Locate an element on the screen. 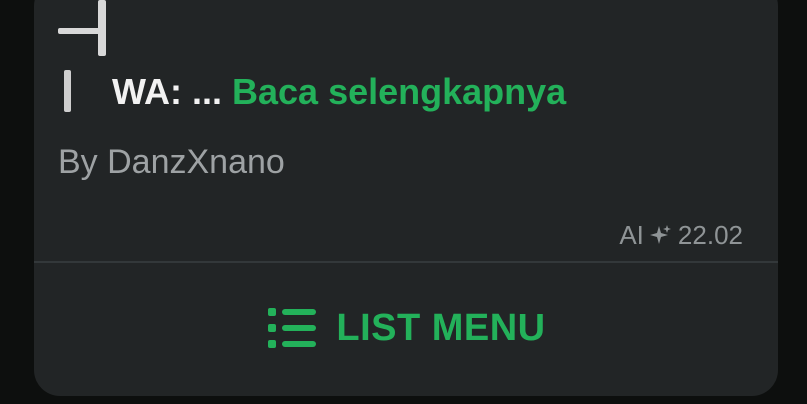 This screenshot has width=807, height=404. box-pipe is located at coordinates (67, 91).